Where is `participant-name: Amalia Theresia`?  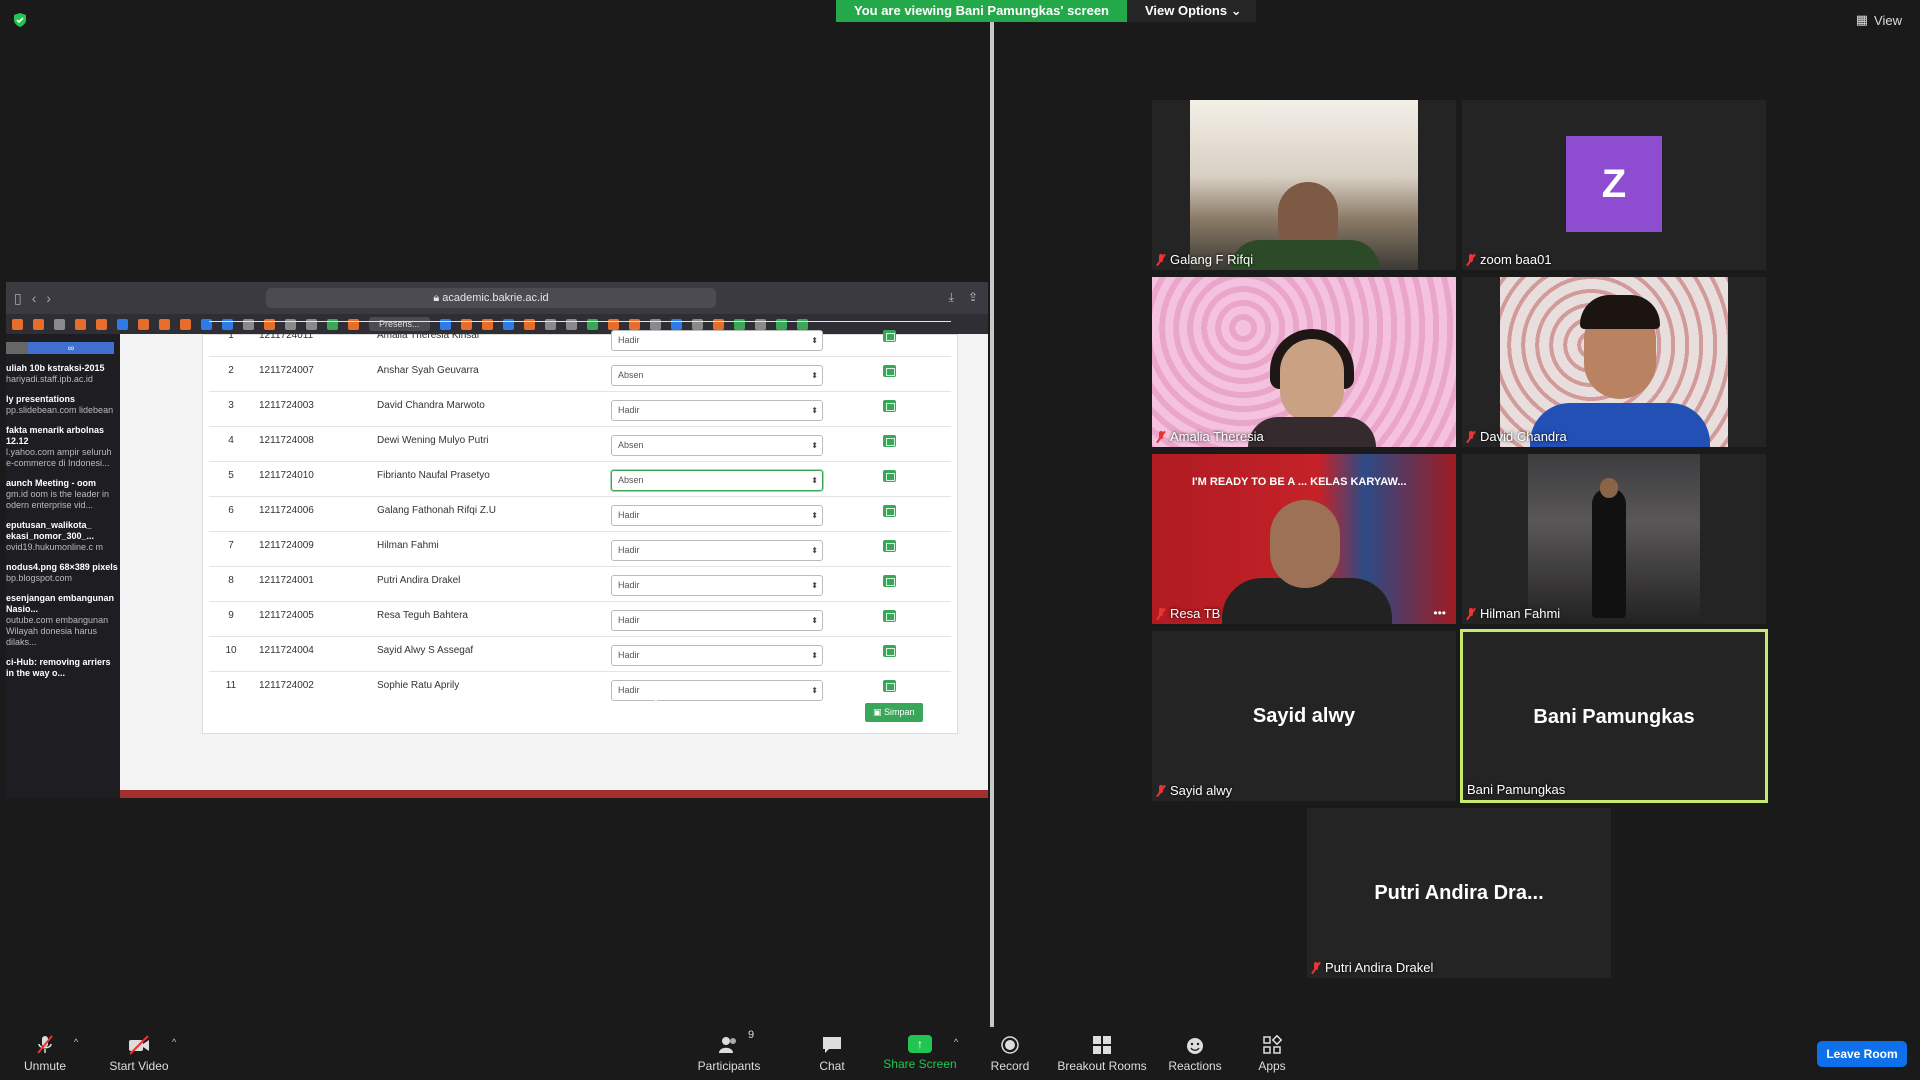 participant-name: Amalia Theresia is located at coordinates (1217, 436).